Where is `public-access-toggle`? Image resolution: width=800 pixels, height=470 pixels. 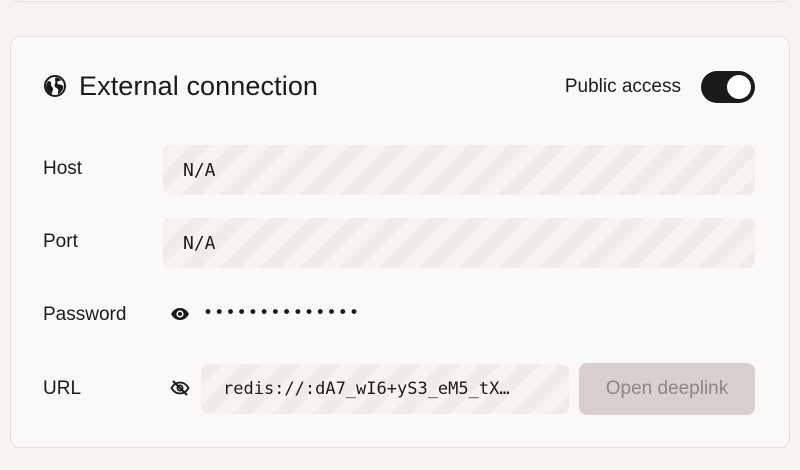
public-access-toggle is located at coordinates (728, 87).